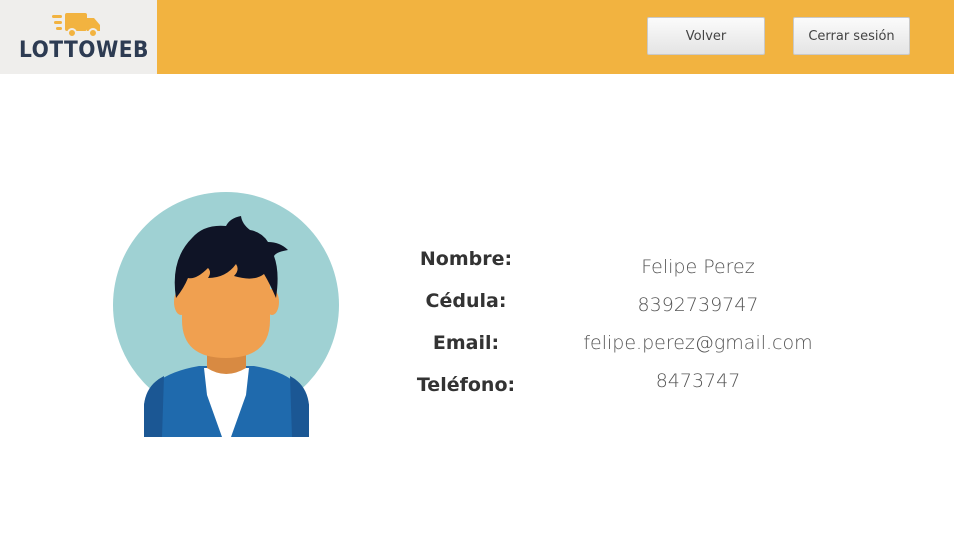 The width and height of the screenshot is (954, 557). What do you see at coordinates (477, 37) in the screenshot?
I see `top-header-bar: LOTTOWEB Volver Cerrar sesión` at bounding box center [477, 37].